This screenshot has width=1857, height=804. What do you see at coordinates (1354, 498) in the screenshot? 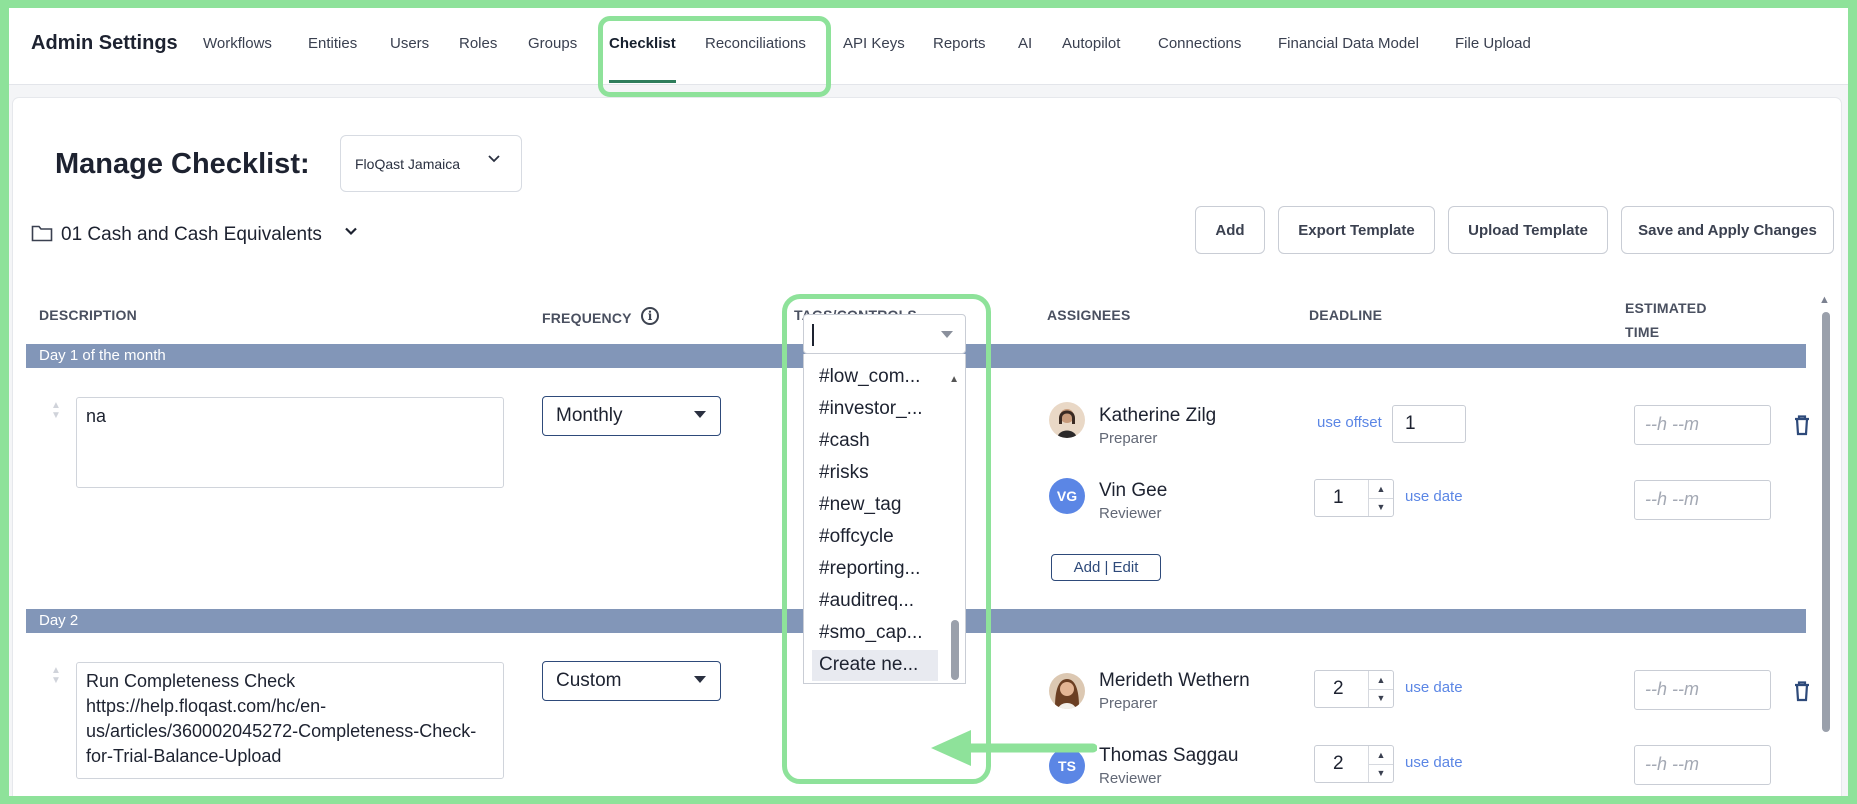
I see `deadline-stepper: 1 ▲ ▼` at bounding box center [1354, 498].